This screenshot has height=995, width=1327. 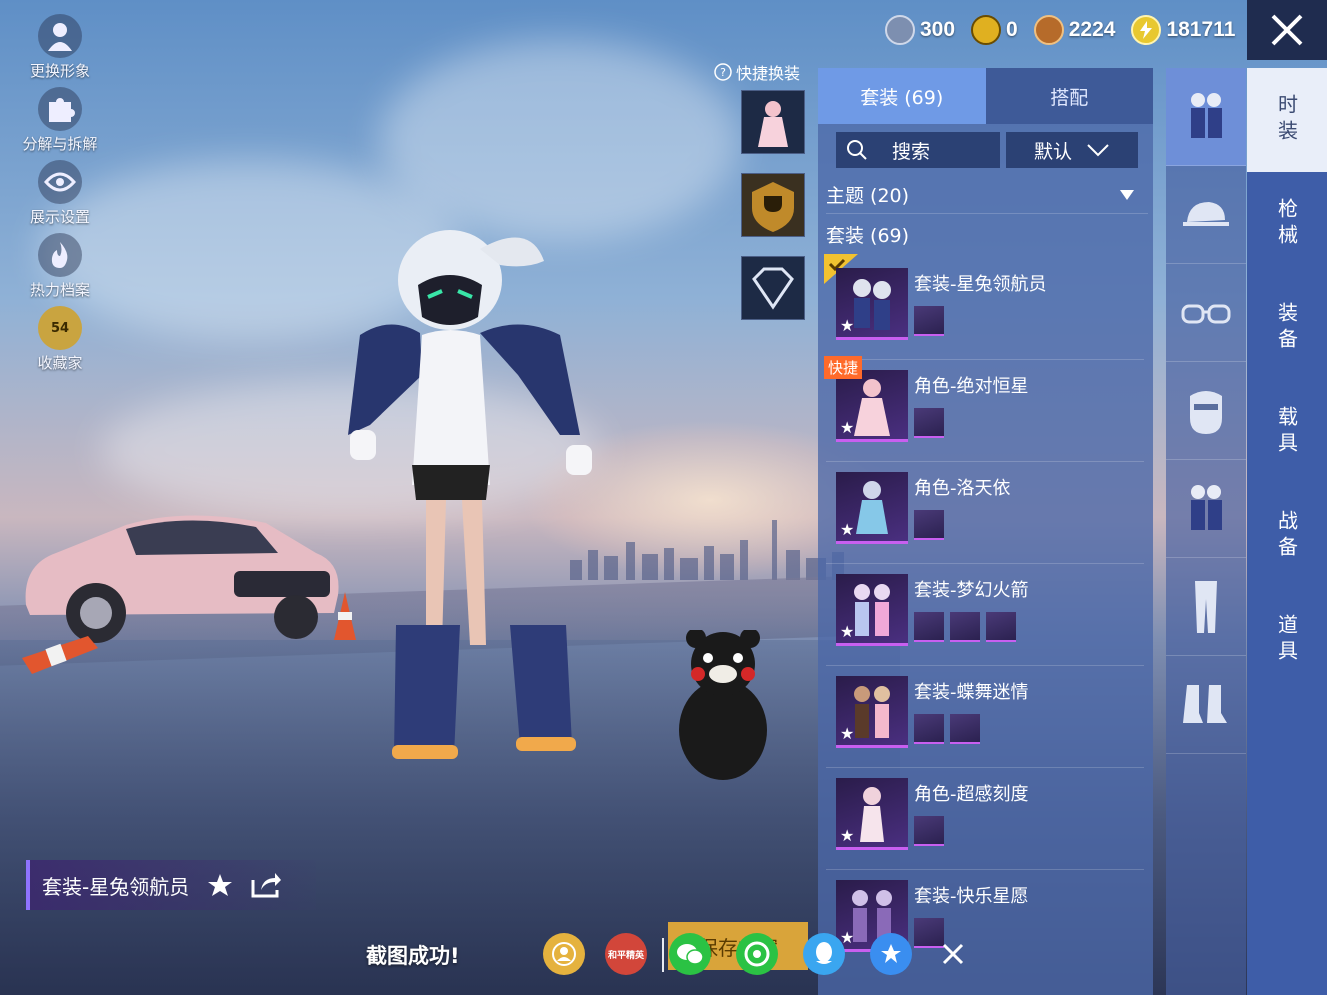 I want to click on close-icon, so click(x=953, y=954).